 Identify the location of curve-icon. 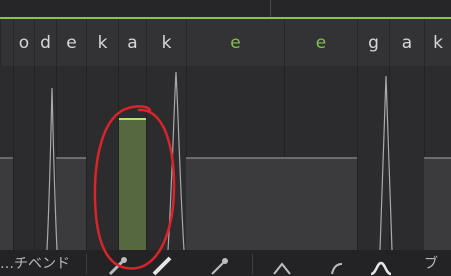
(336, 263).